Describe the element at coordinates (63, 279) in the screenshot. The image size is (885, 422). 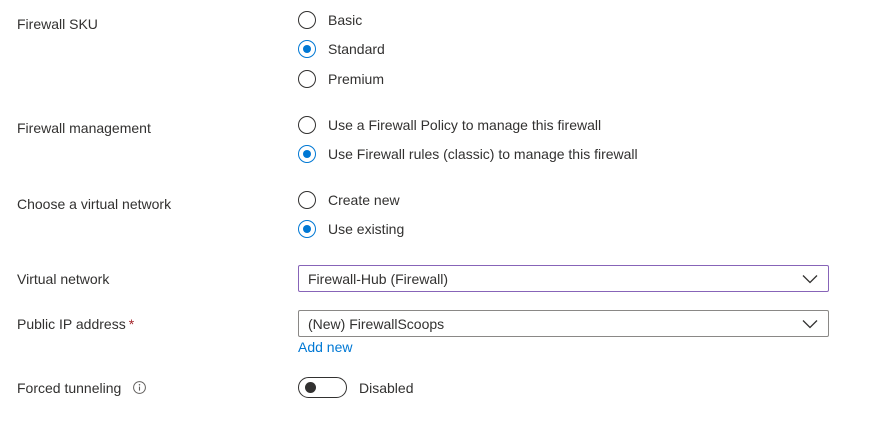
I see `virtual-network-label: Virtual network` at that location.